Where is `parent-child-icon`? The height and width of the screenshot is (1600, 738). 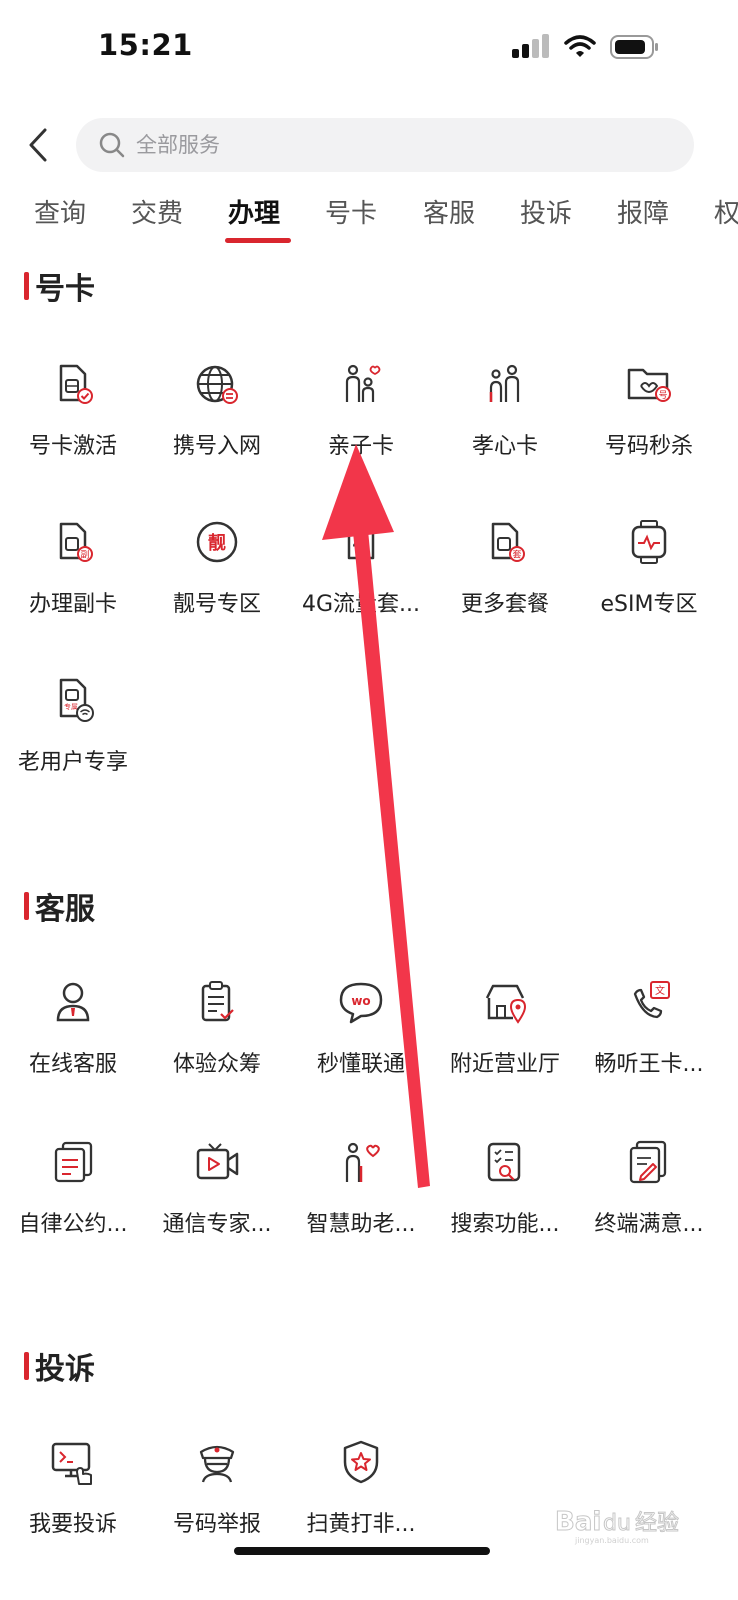 parent-child-icon is located at coordinates (363, 383).